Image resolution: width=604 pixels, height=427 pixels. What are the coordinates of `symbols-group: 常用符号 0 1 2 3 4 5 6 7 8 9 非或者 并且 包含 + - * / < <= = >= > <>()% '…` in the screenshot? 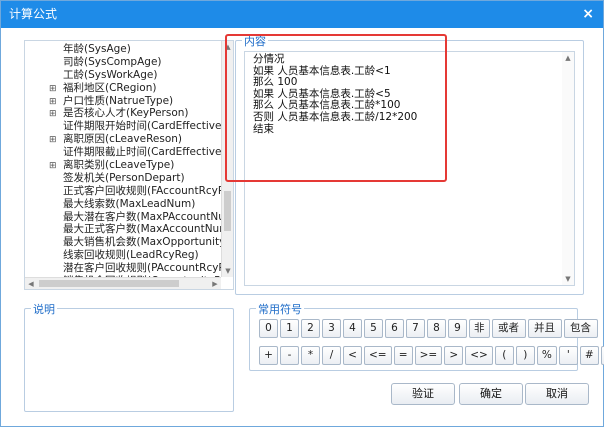 It's located at (426, 336).